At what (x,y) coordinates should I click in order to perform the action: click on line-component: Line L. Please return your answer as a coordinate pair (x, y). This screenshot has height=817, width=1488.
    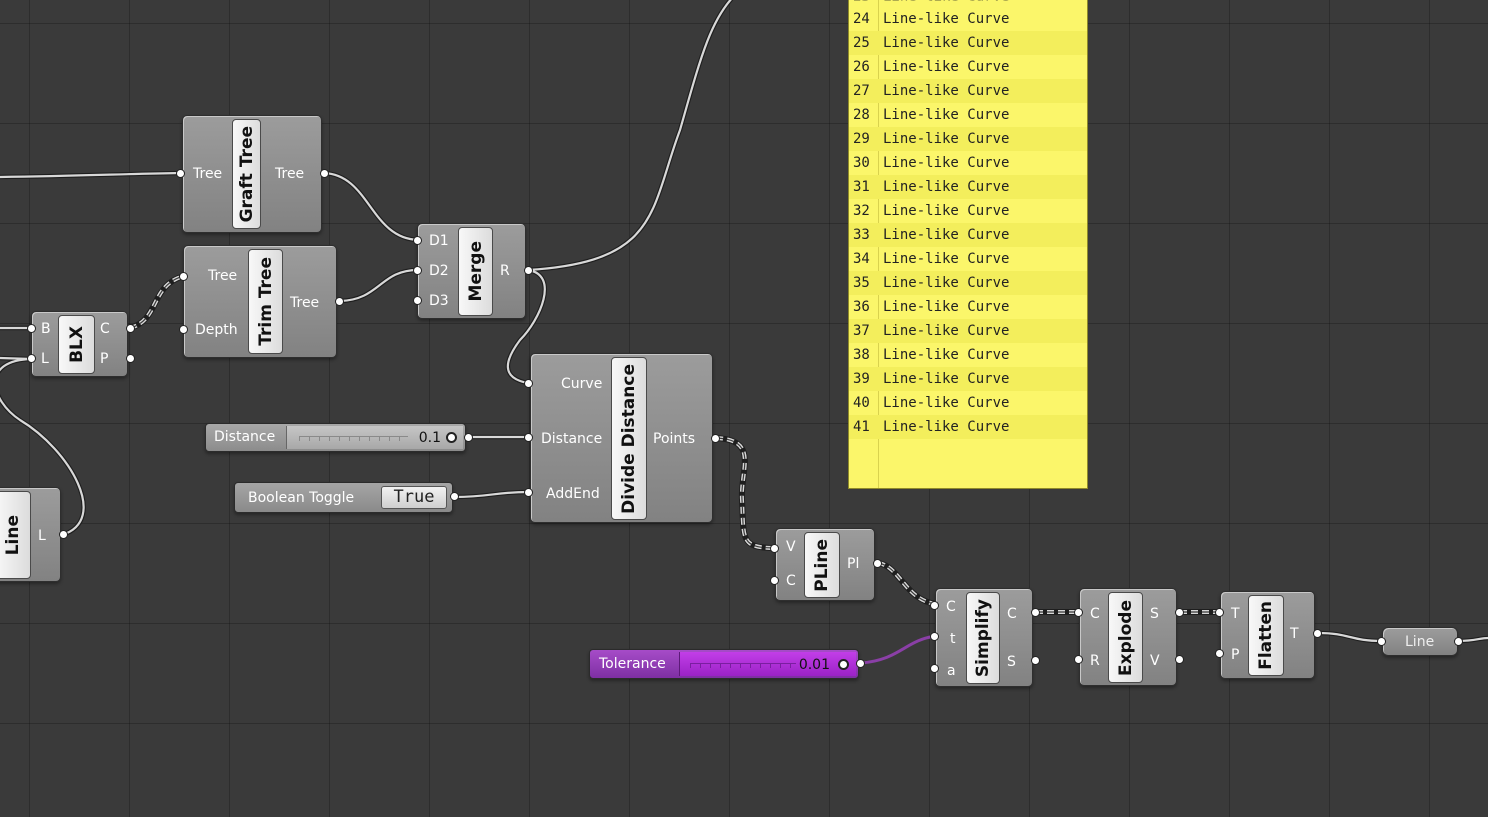
    Looking at the image, I should click on (30, 534).